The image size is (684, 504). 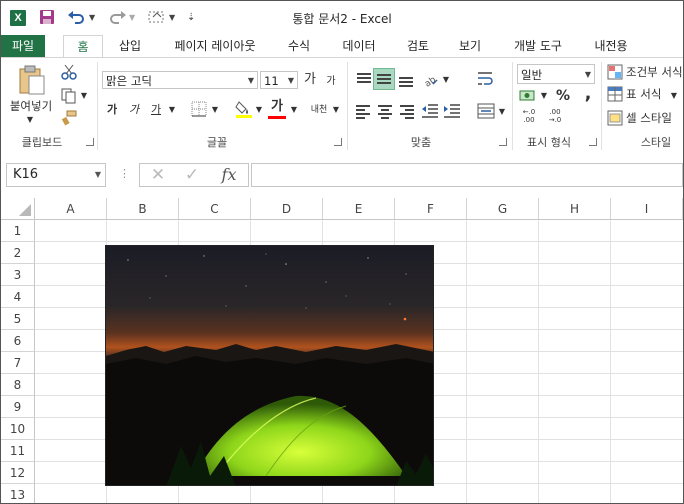 What do you see at coordinates (124, 174) in the screenshot?
I see `splitter-handle-icon: ⋮` at bounding box center [124, 174].